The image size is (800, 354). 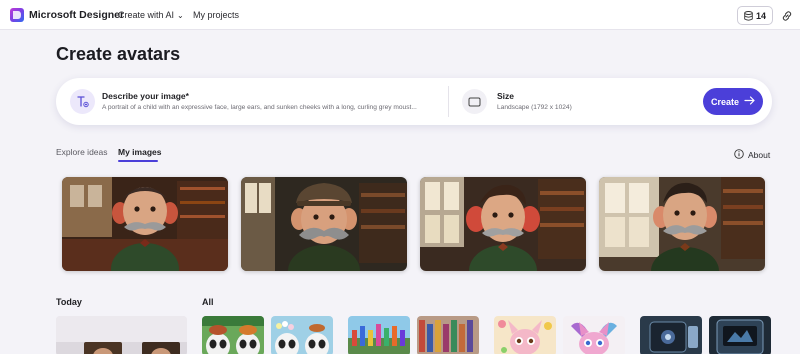 I want to click on link-icon, so click(x=787, y=15).